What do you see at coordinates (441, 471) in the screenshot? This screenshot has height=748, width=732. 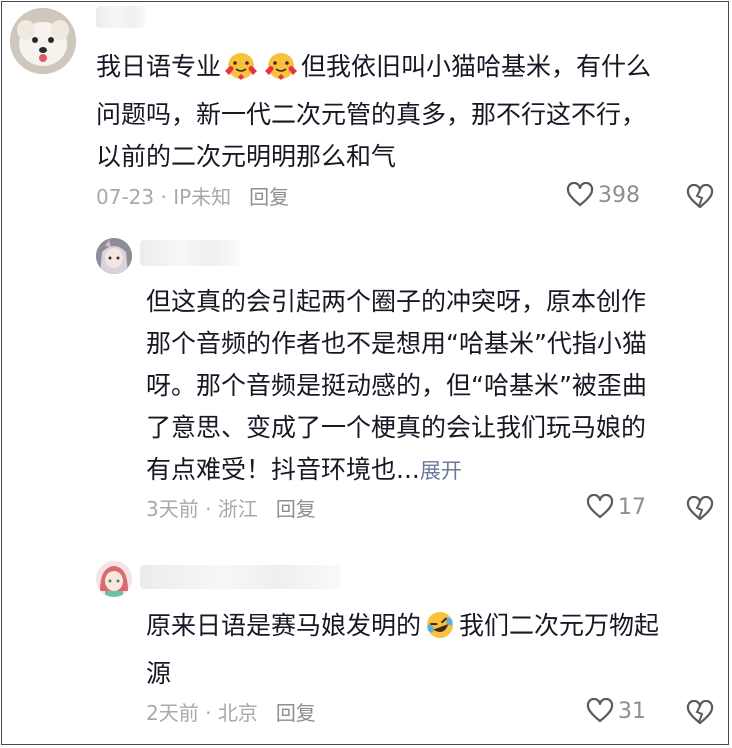 I see `expand-button: 展开` at bounding box center [441, 471].